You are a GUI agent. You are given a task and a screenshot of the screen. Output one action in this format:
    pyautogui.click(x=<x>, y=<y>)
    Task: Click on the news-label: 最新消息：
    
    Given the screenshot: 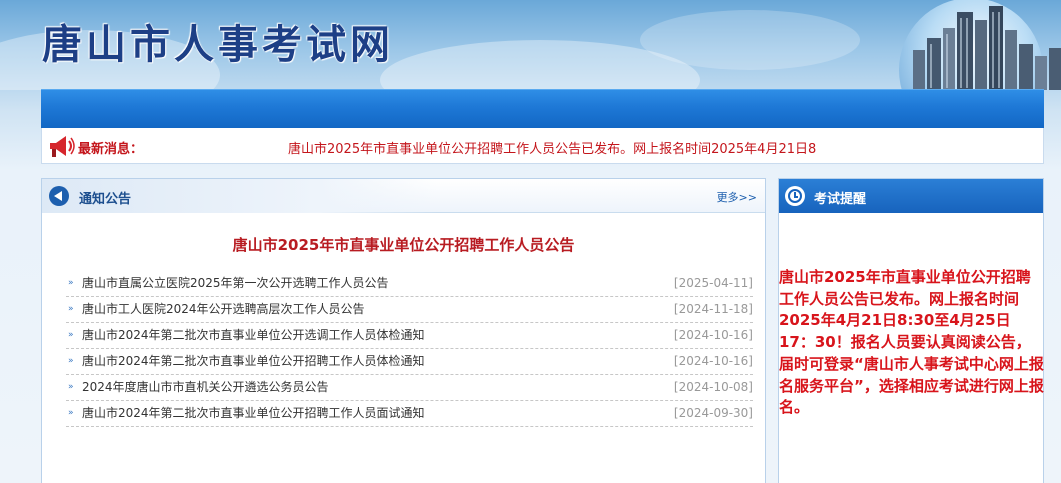 What is the action you would take?
    pyautogui.click(x=111, y=149)
    